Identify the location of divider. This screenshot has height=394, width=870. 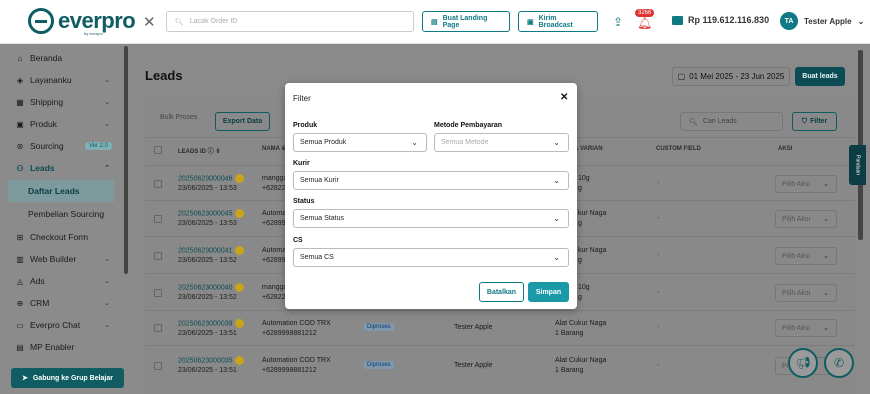
(500, 310).